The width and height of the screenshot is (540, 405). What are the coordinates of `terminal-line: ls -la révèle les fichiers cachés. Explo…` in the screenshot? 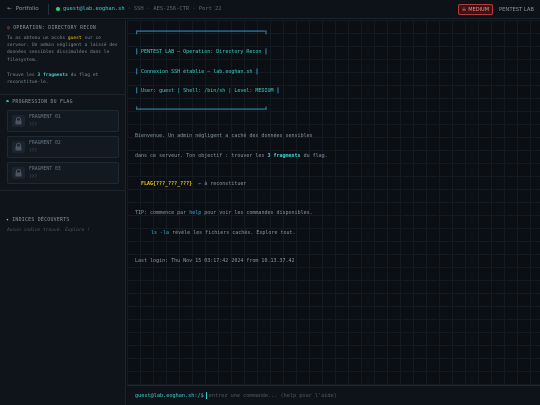 It's located at (223, 233).